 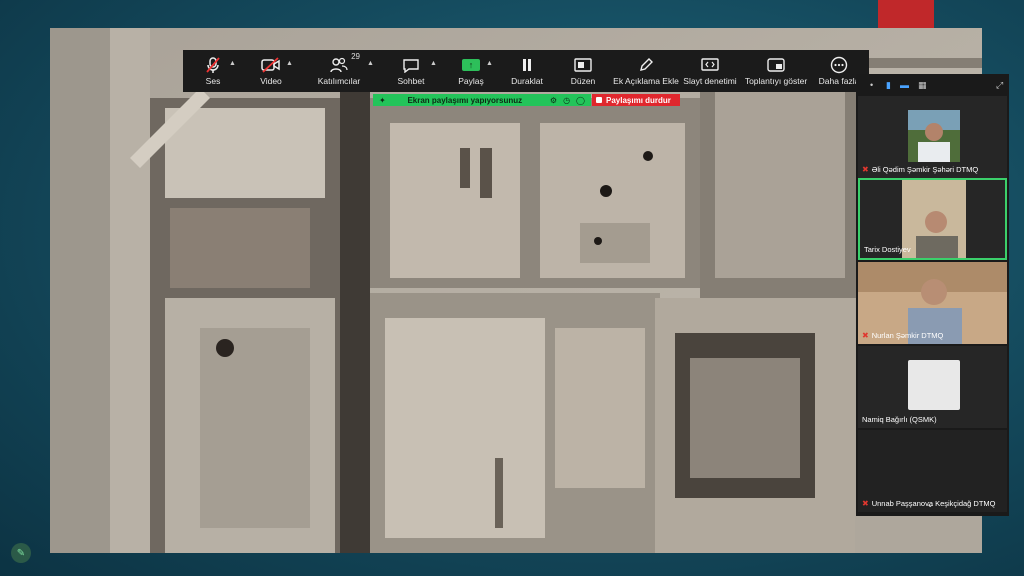 I want to click on participant-tile: ✖ Əli Qədim Şəmkir Şəhəri DTMQ, so click(x=932, y=137).